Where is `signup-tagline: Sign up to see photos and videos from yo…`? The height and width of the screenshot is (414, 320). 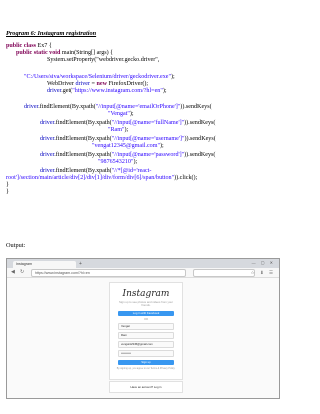
signup-tagline: Sign up to see photos and videos from yo… is located at coordinates (146, 304).